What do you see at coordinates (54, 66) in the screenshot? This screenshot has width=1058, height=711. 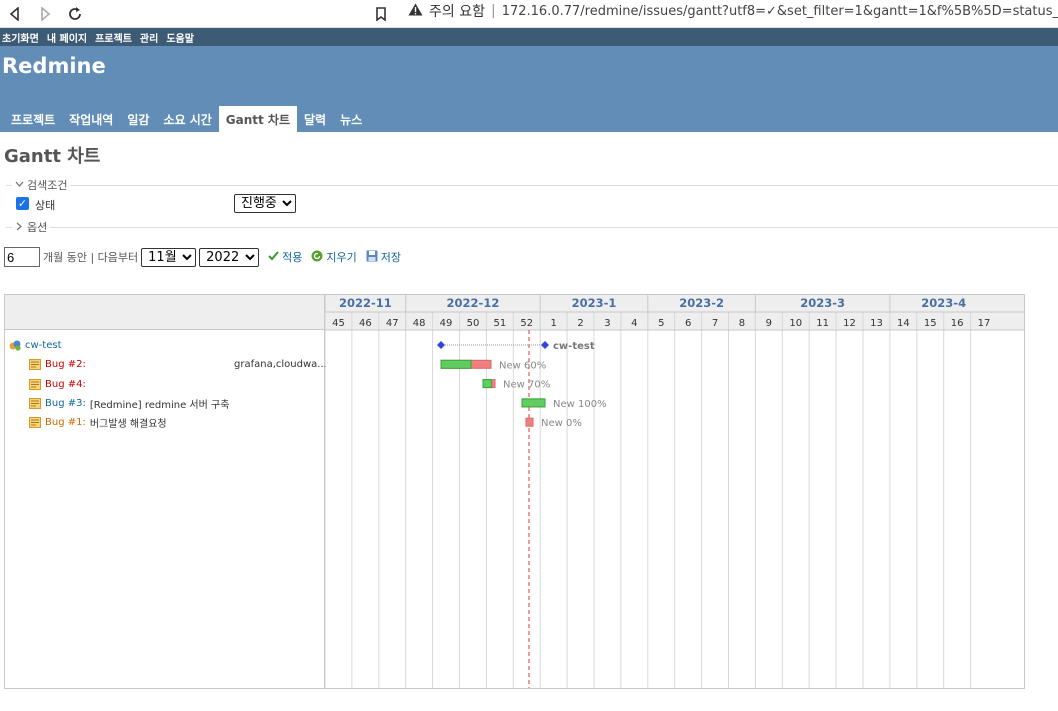 I see `app-title: Redmine` at bounding box center [54, 66].